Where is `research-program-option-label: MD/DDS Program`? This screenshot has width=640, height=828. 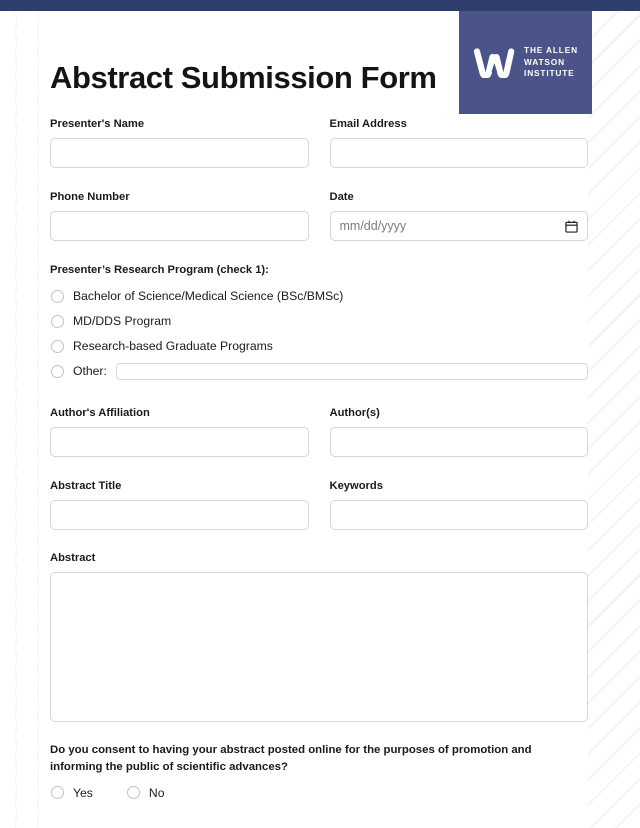 research-program-option-label: MD/DDS Program is located at coordinates (122, 321).